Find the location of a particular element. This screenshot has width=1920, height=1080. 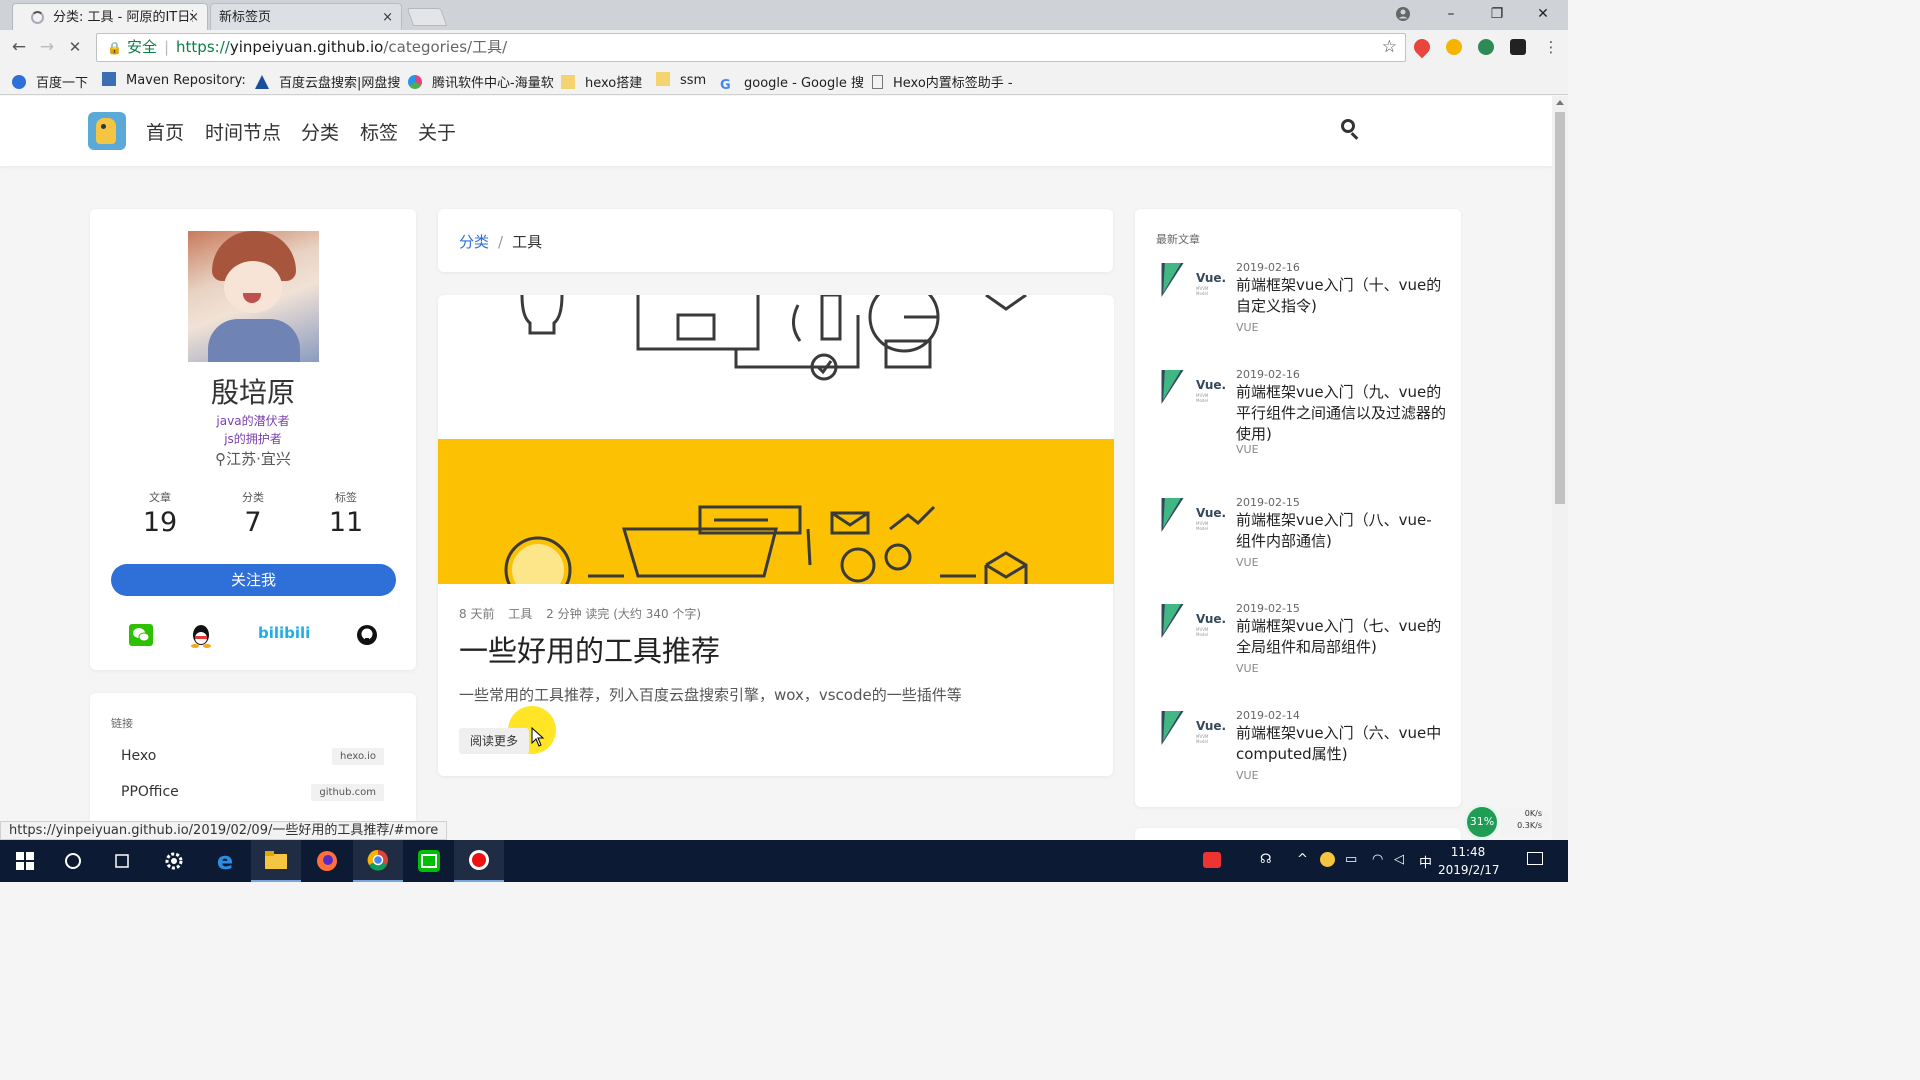

scrollbar-thumb is located at coordinates (1560, 308).